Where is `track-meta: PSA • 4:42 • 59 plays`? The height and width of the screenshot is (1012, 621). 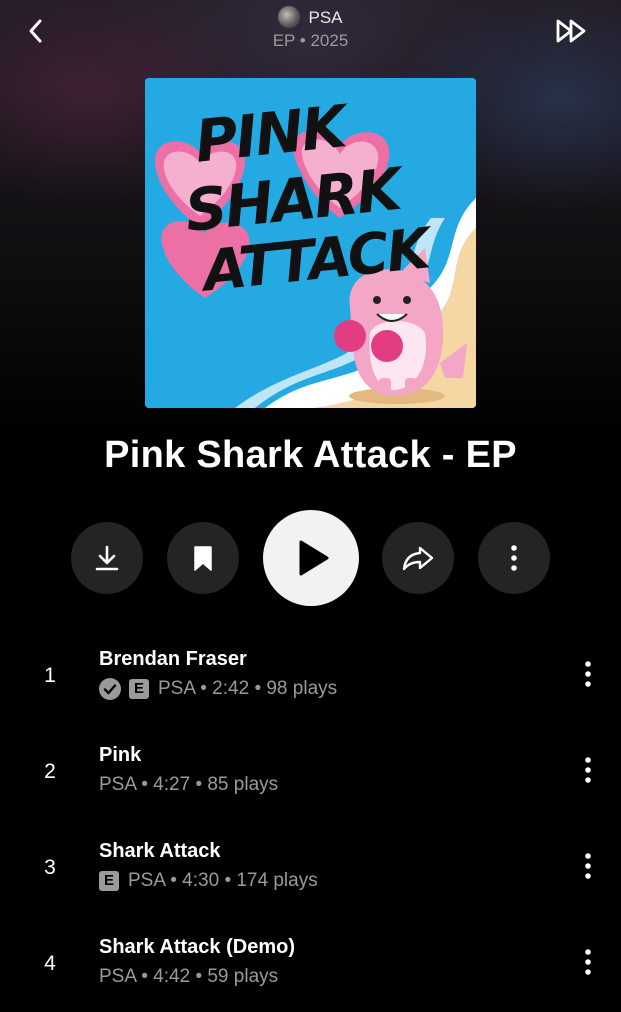
track-meta: PSA • 4:42 • 59 plays is located at coordinates (189, 976).